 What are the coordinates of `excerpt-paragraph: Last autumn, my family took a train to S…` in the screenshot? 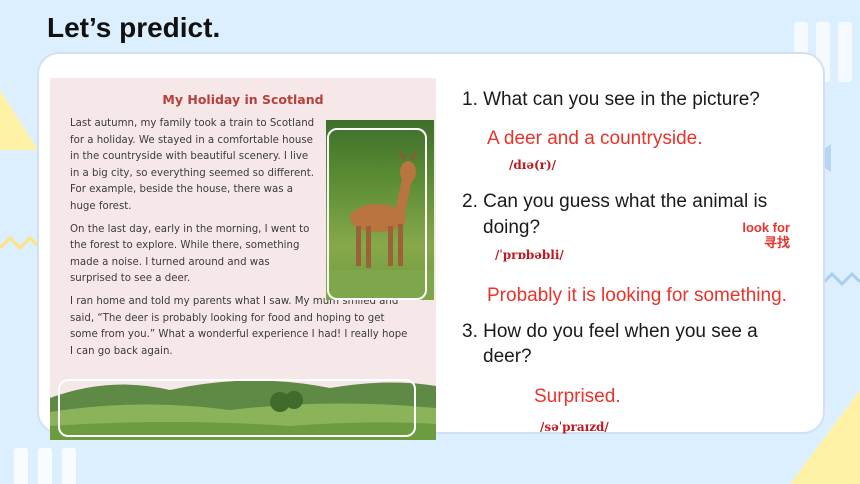 It's located at (192, 165).